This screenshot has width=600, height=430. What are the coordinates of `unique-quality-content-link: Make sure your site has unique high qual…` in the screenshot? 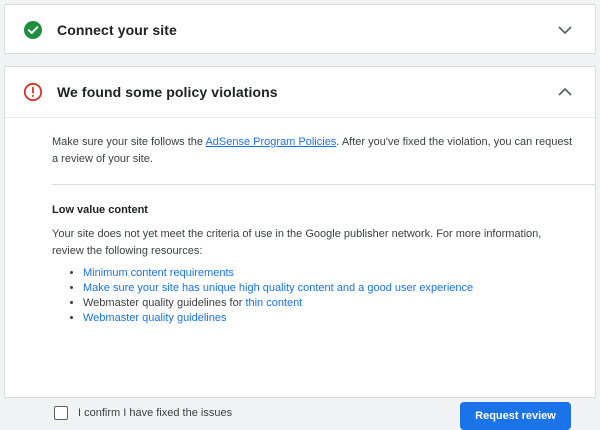 It's located at (278, 288).